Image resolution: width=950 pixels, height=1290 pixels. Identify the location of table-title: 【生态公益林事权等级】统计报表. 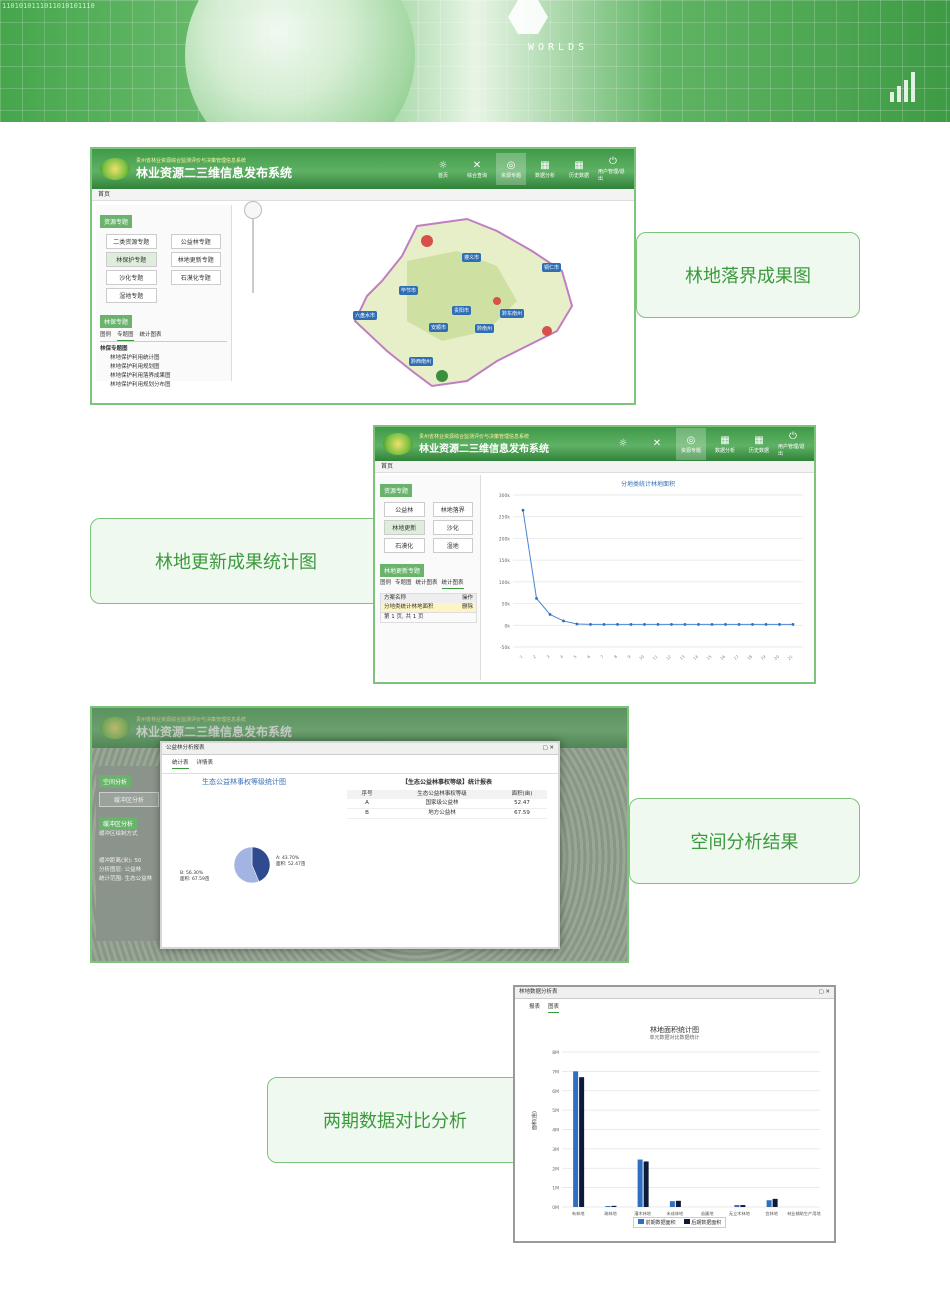
(446, 782).